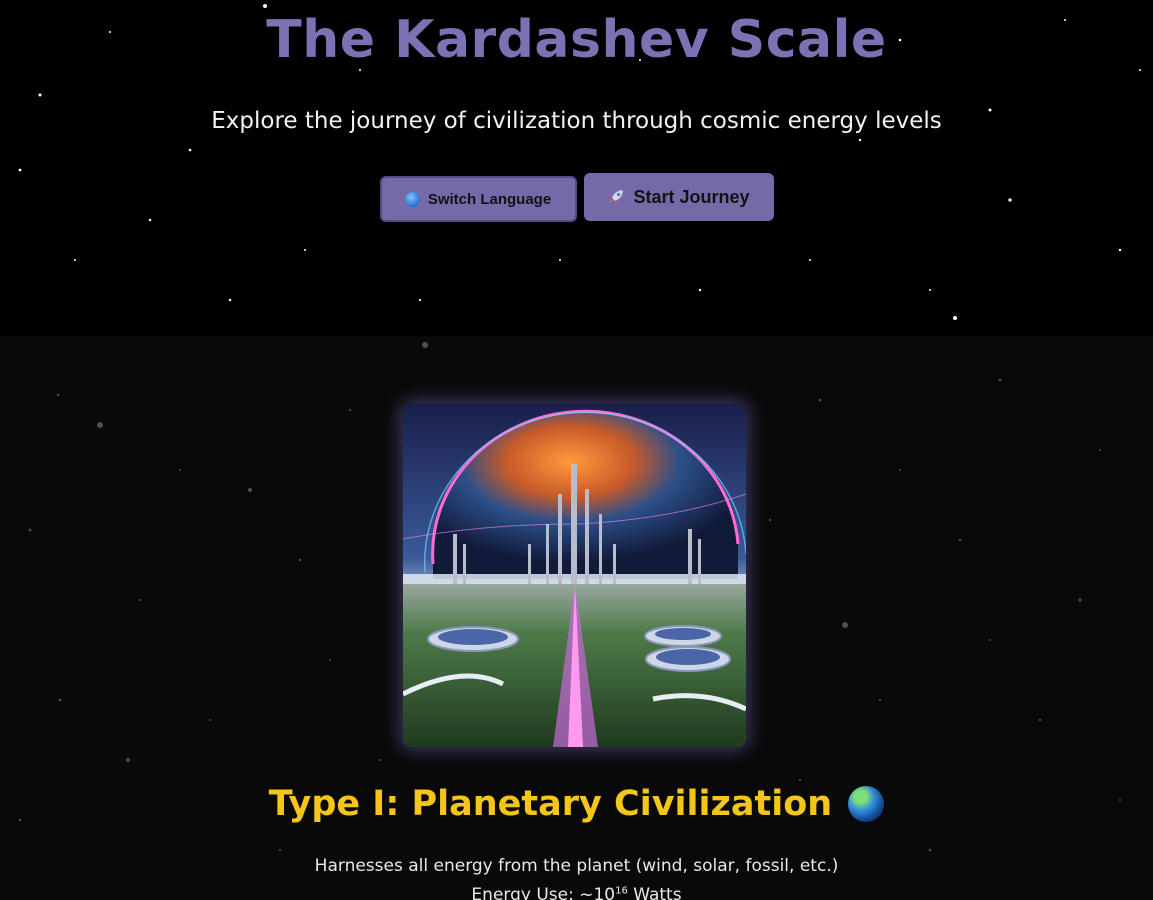  I want to click on switch-language-label: Switch Language, so click(489, 199).